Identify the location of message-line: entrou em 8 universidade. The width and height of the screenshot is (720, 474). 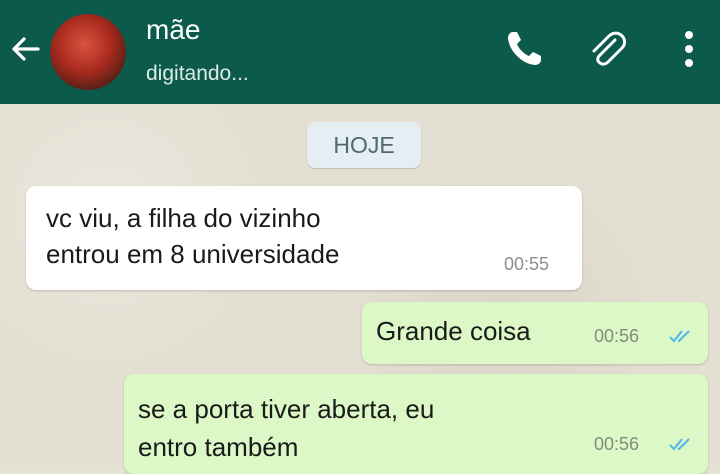
(193, 254).